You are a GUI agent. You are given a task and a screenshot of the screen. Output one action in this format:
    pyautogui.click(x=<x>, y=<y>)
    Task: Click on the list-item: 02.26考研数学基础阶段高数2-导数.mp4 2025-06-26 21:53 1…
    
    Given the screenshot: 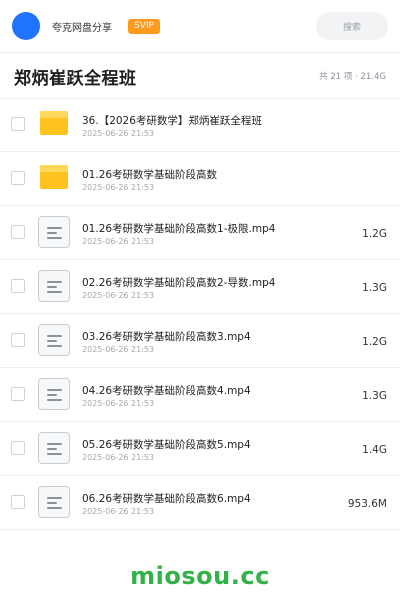 What is the action you would take?
    pyautogui.click(x=200, y=287)
    